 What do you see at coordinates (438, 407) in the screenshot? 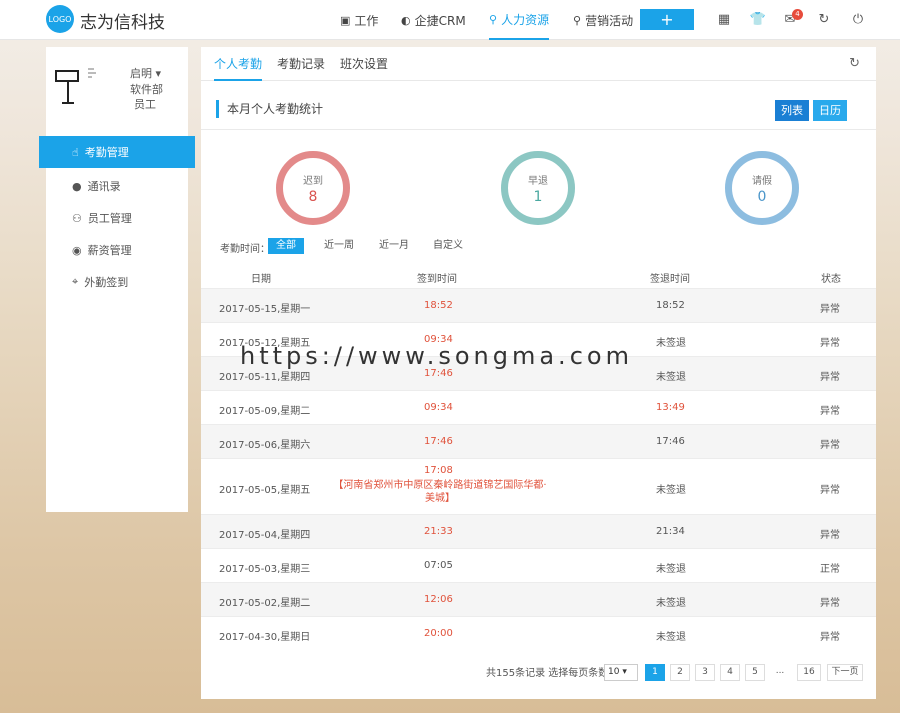
I see `cell-checkin: 09:34` at bounding box center [438, 407].